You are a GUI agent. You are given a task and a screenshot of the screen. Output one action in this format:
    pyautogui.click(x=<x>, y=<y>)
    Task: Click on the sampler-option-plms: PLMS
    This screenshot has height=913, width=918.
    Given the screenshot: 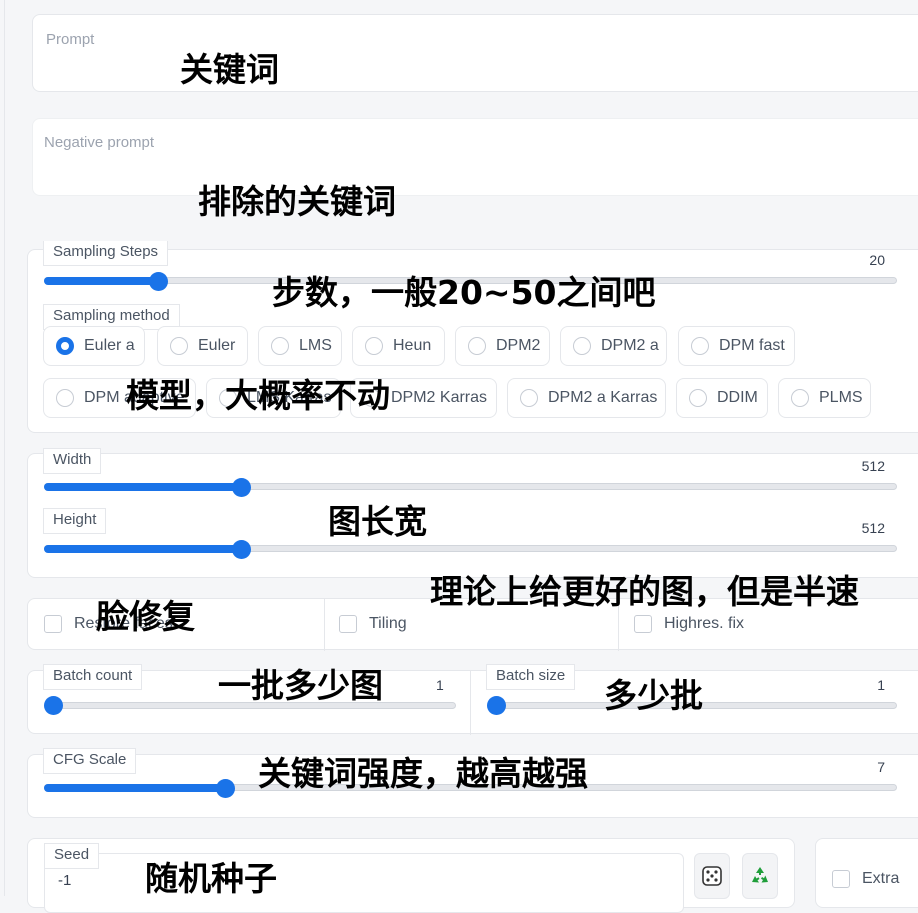 What is the action you would take?
    pyautogui.click(x=824, y=398)
    